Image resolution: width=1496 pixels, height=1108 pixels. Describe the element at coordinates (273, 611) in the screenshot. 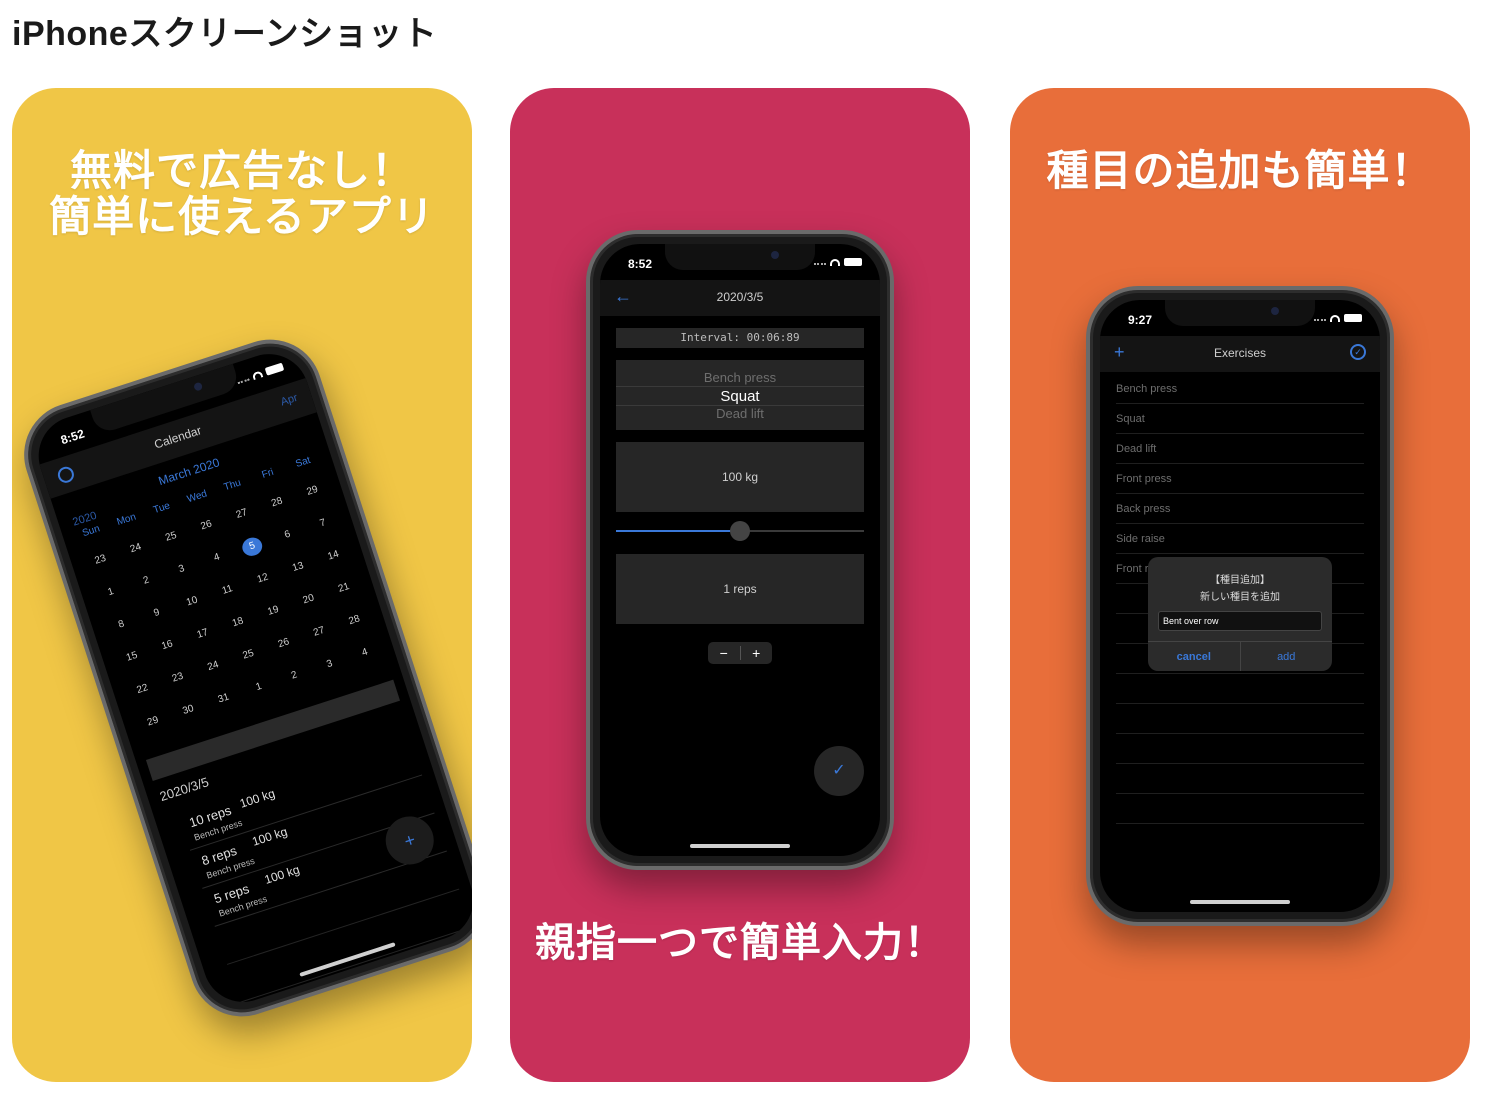

I see `calendar-day: 19` at that location.